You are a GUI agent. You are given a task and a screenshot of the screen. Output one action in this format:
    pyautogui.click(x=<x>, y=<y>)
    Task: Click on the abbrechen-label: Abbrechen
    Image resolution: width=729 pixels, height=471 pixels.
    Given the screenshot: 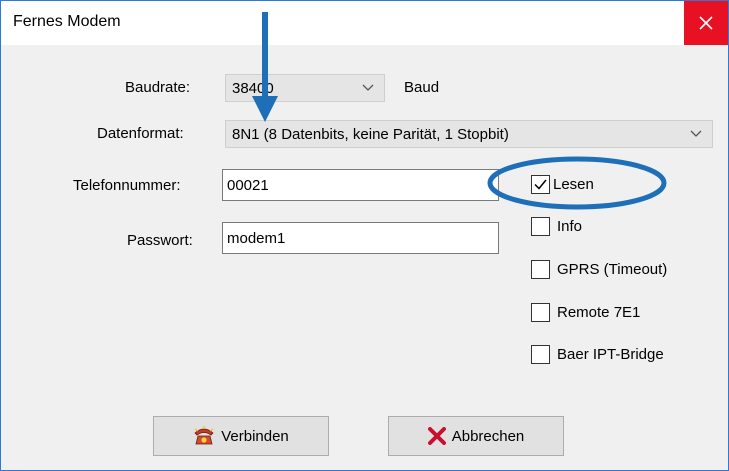 What is the action you would take?
    pyautogui.click(x=488, y=436)
    